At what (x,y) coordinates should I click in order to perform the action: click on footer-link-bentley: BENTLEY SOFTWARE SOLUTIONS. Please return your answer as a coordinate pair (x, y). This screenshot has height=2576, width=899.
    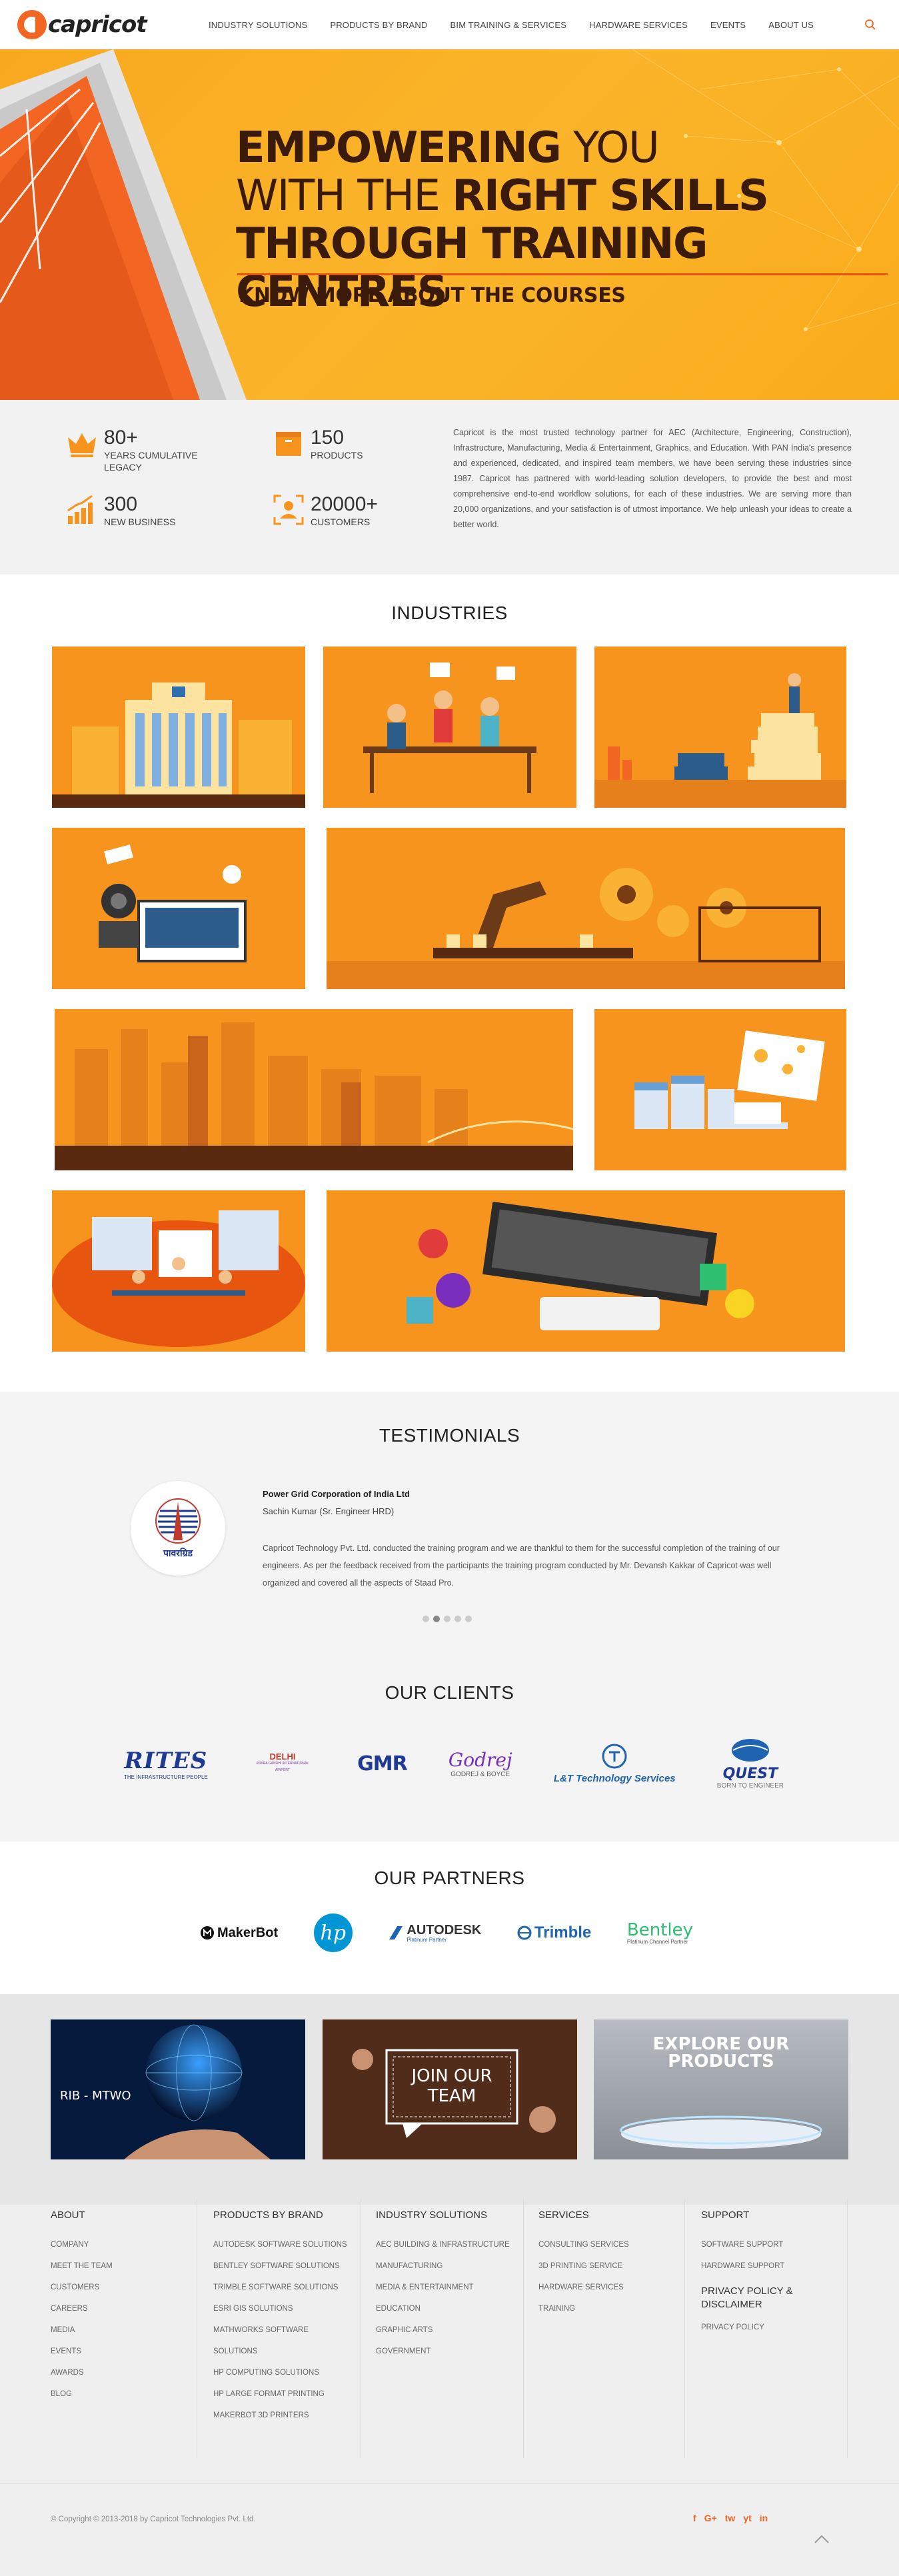
    Looking at the image, I should click on (287, 2266).